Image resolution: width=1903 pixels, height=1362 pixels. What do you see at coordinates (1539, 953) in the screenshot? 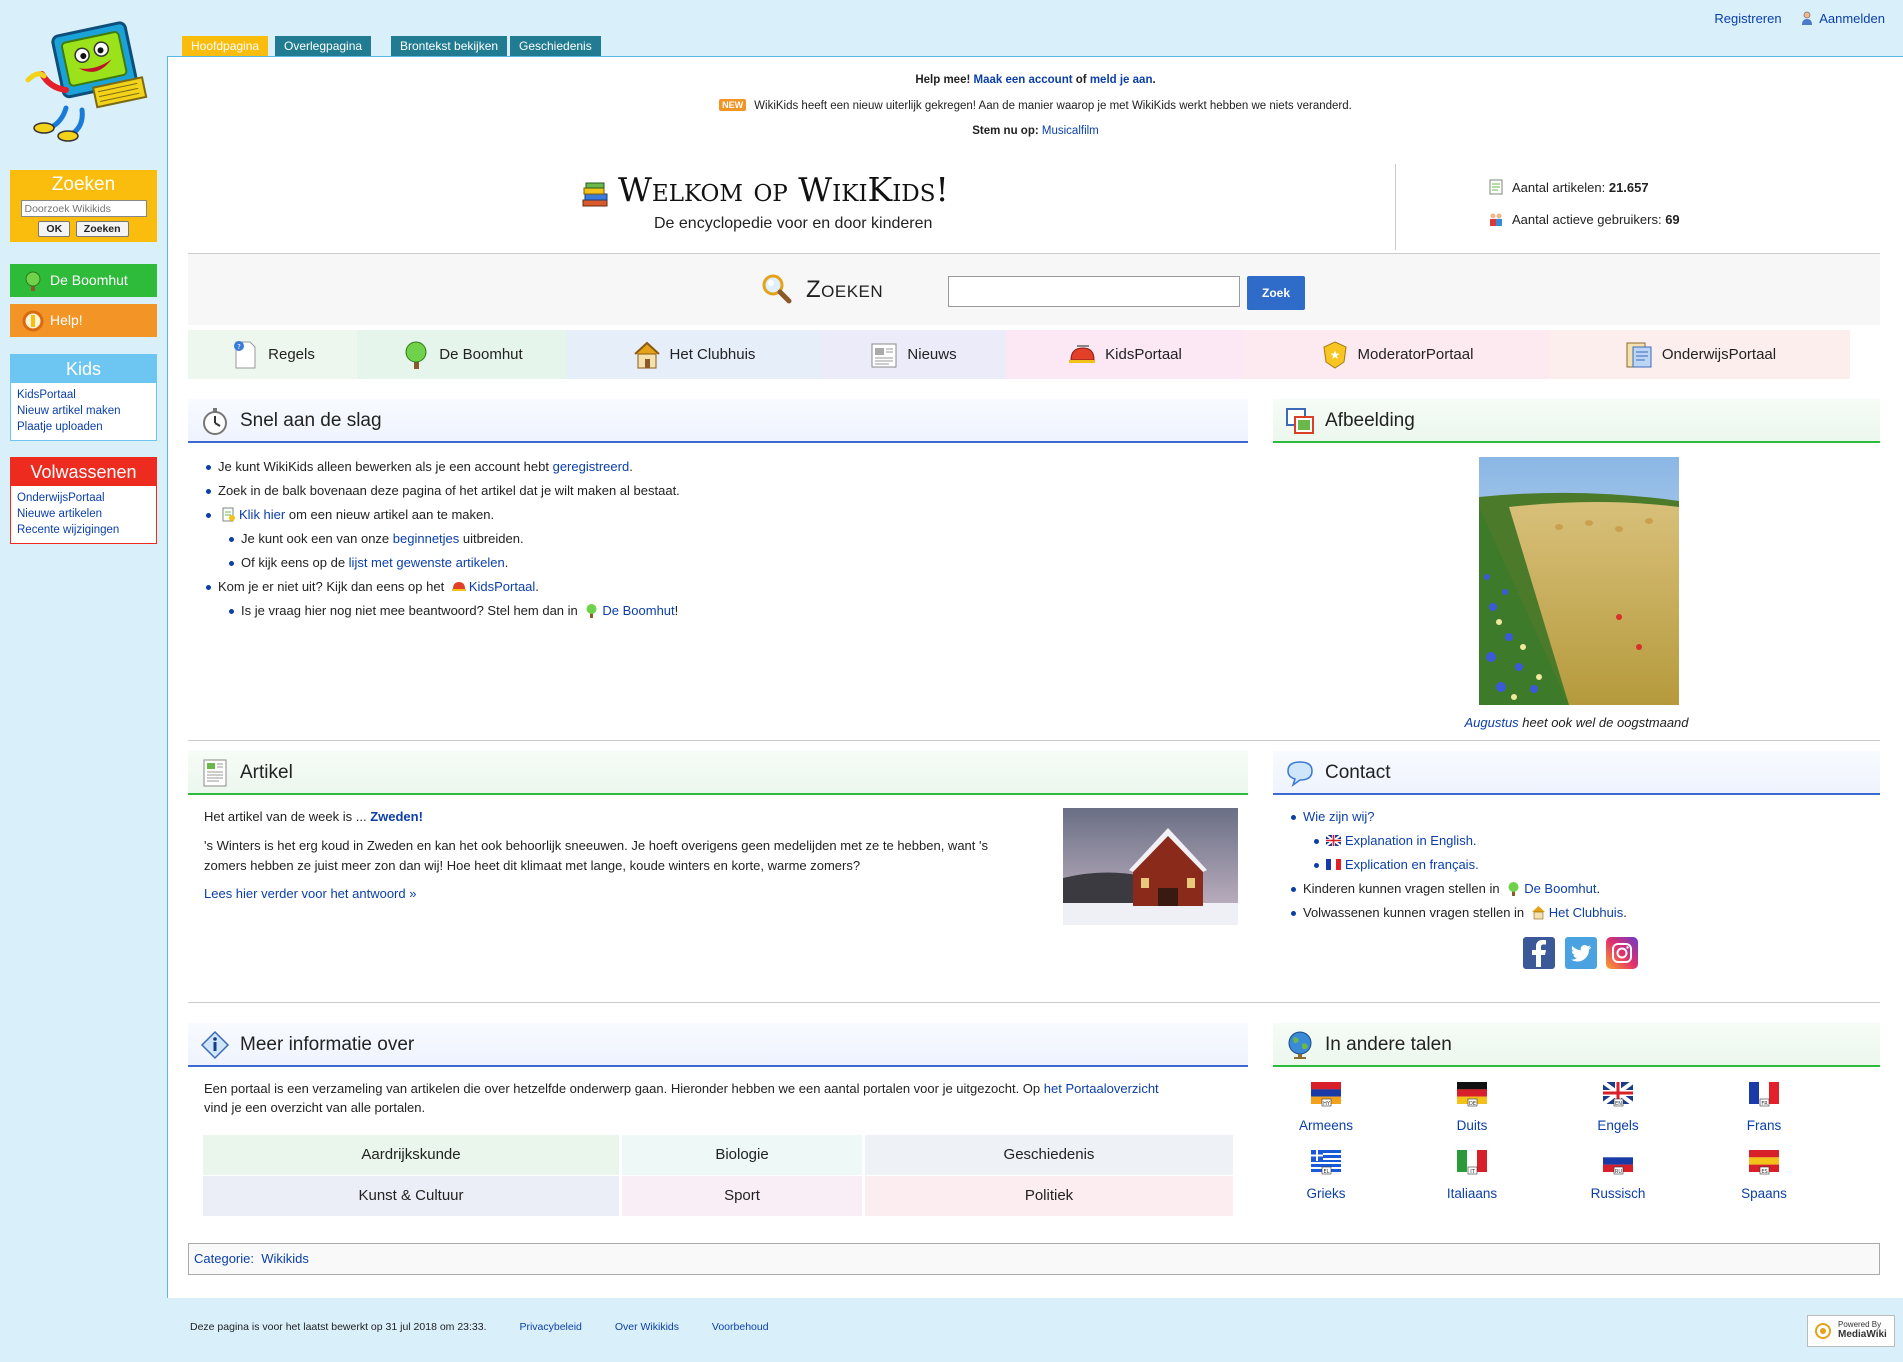
I see `facebook-icon` at bounding box center [1539, 953].